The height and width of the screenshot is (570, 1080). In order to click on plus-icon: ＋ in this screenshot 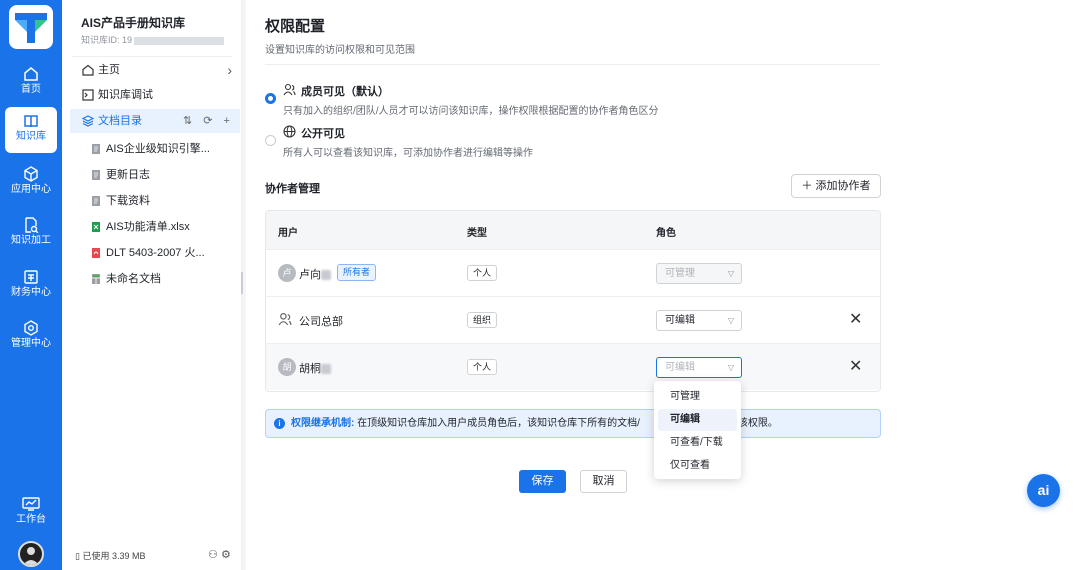, I will do `click(807, 186)`.